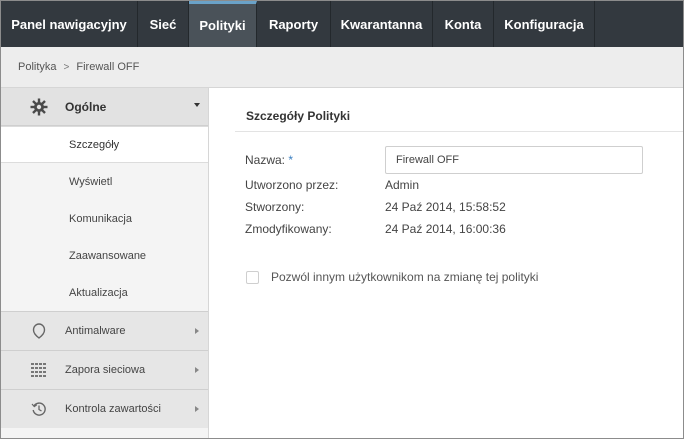  I want to click on sidebar-item-label: Komunikacja, so click(100, 218).